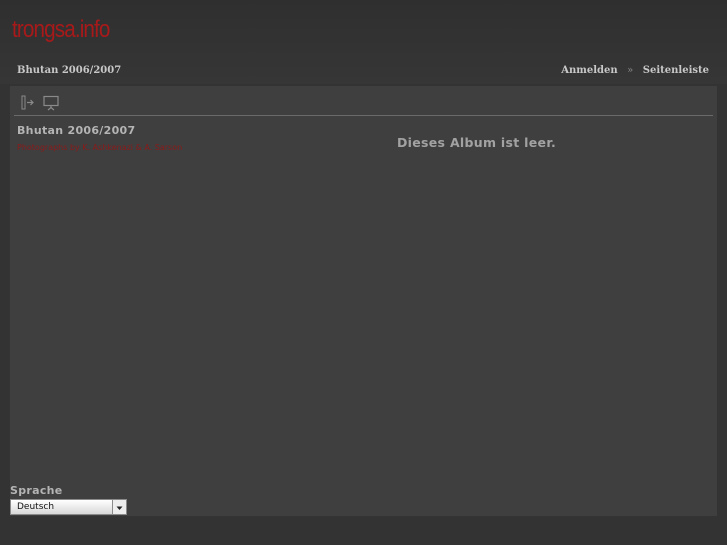 This screenshot has height=545, width=727. What do you see at coordinates (363, 115) in the screenshot?
I see `toolbar-divider` at bounding box center [363, 115].